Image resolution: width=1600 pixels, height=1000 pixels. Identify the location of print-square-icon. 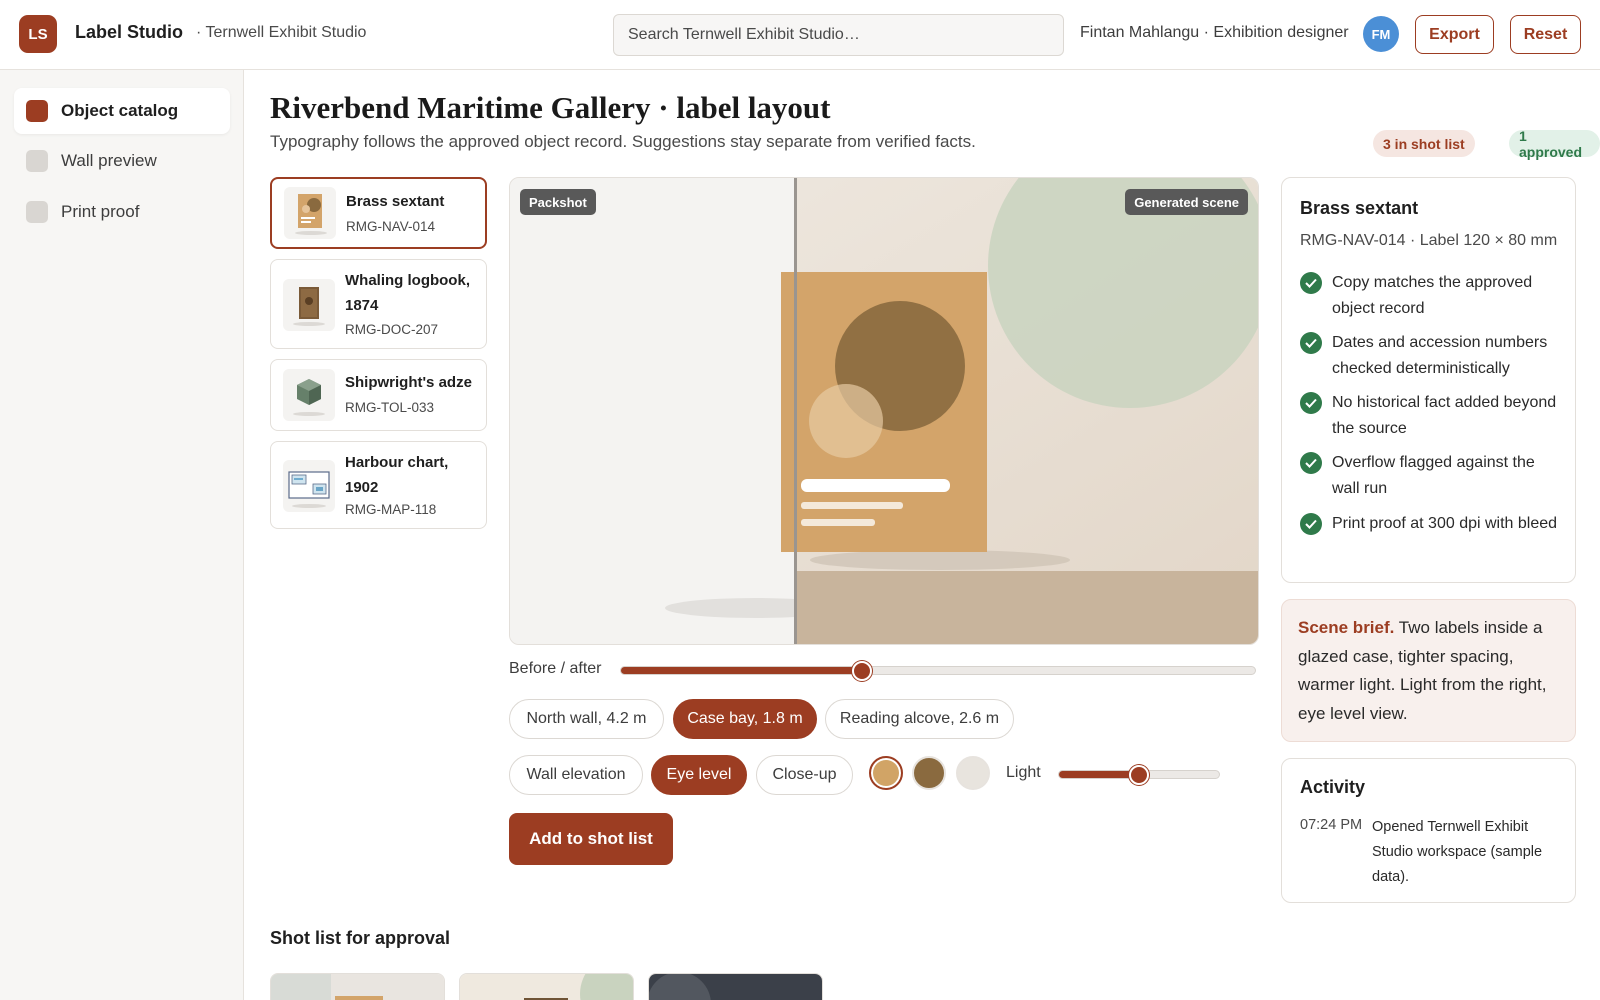
(37, 212).